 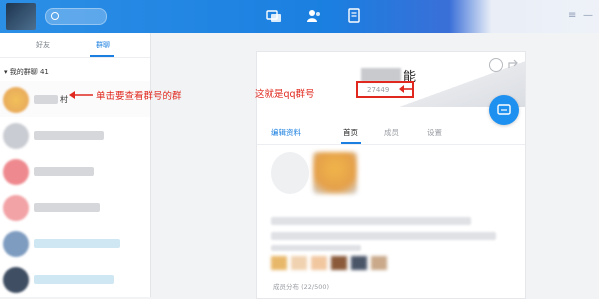 What do you see at coordinates (55, 16) in the screenshot?
I see `search-icon` at bounding box center [55, 16].